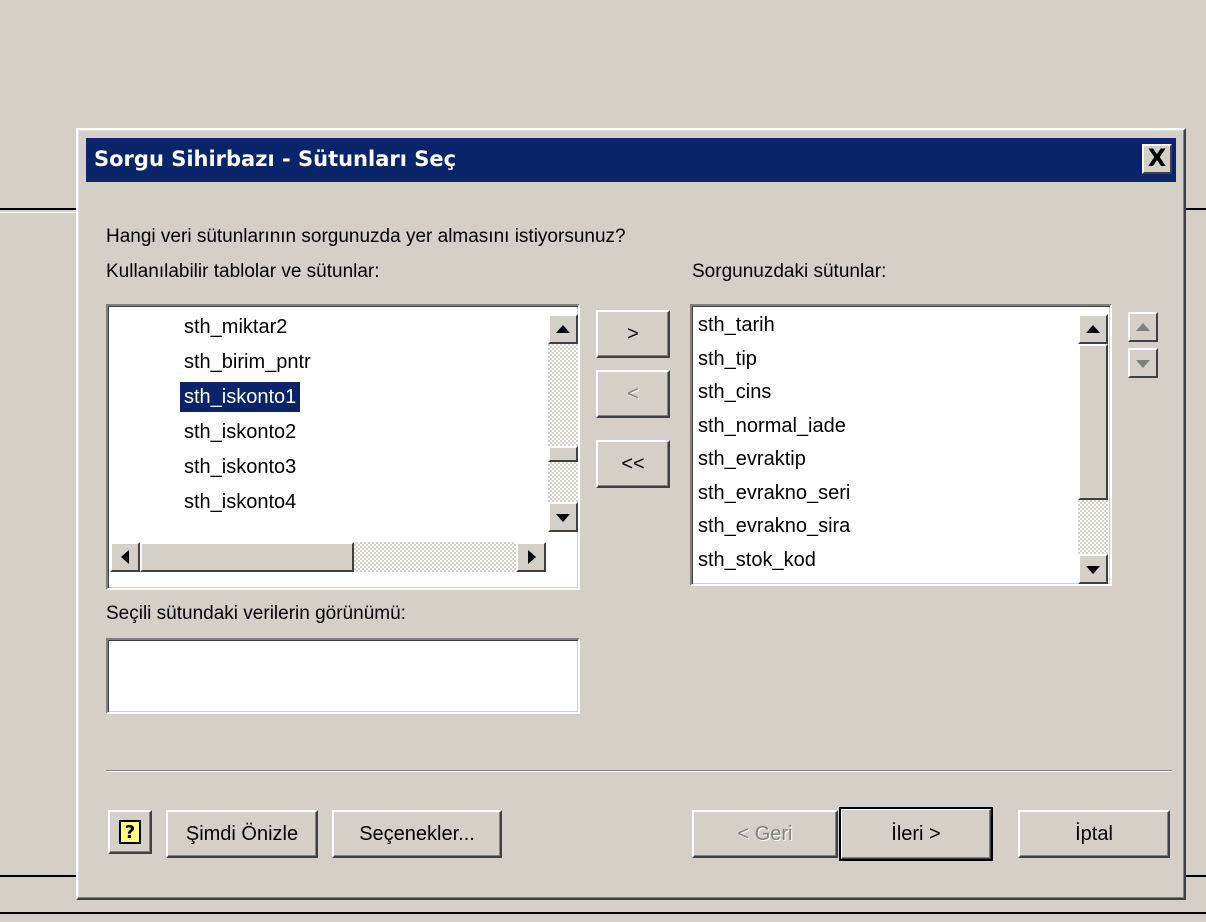 This screenshot has height=922, width=1206. I want to click on query-column-item: sth_tip, so click(727, 359).